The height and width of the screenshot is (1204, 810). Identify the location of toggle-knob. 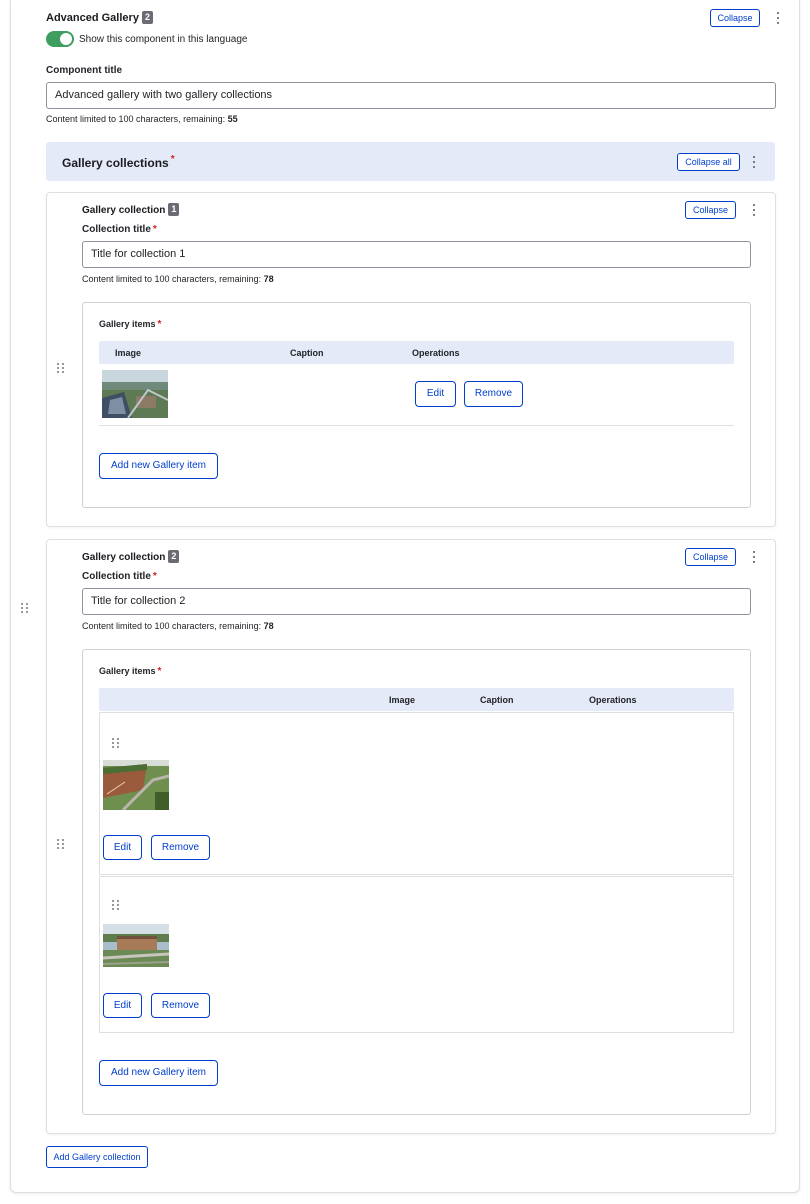
(66, 39).